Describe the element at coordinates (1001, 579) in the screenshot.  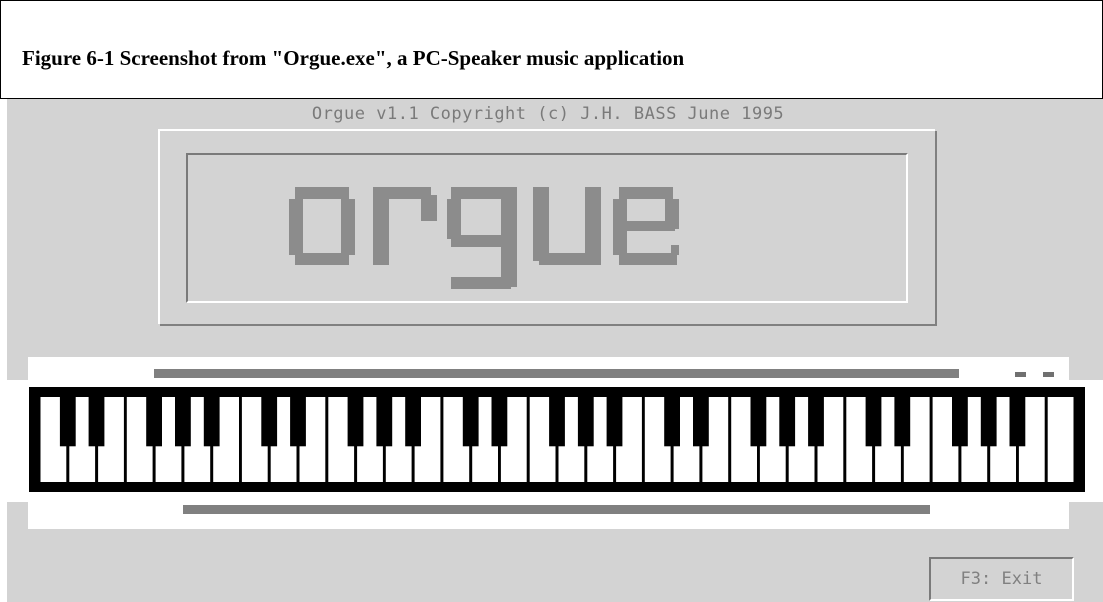
I see `exit-button: F3: Exit` at that location.